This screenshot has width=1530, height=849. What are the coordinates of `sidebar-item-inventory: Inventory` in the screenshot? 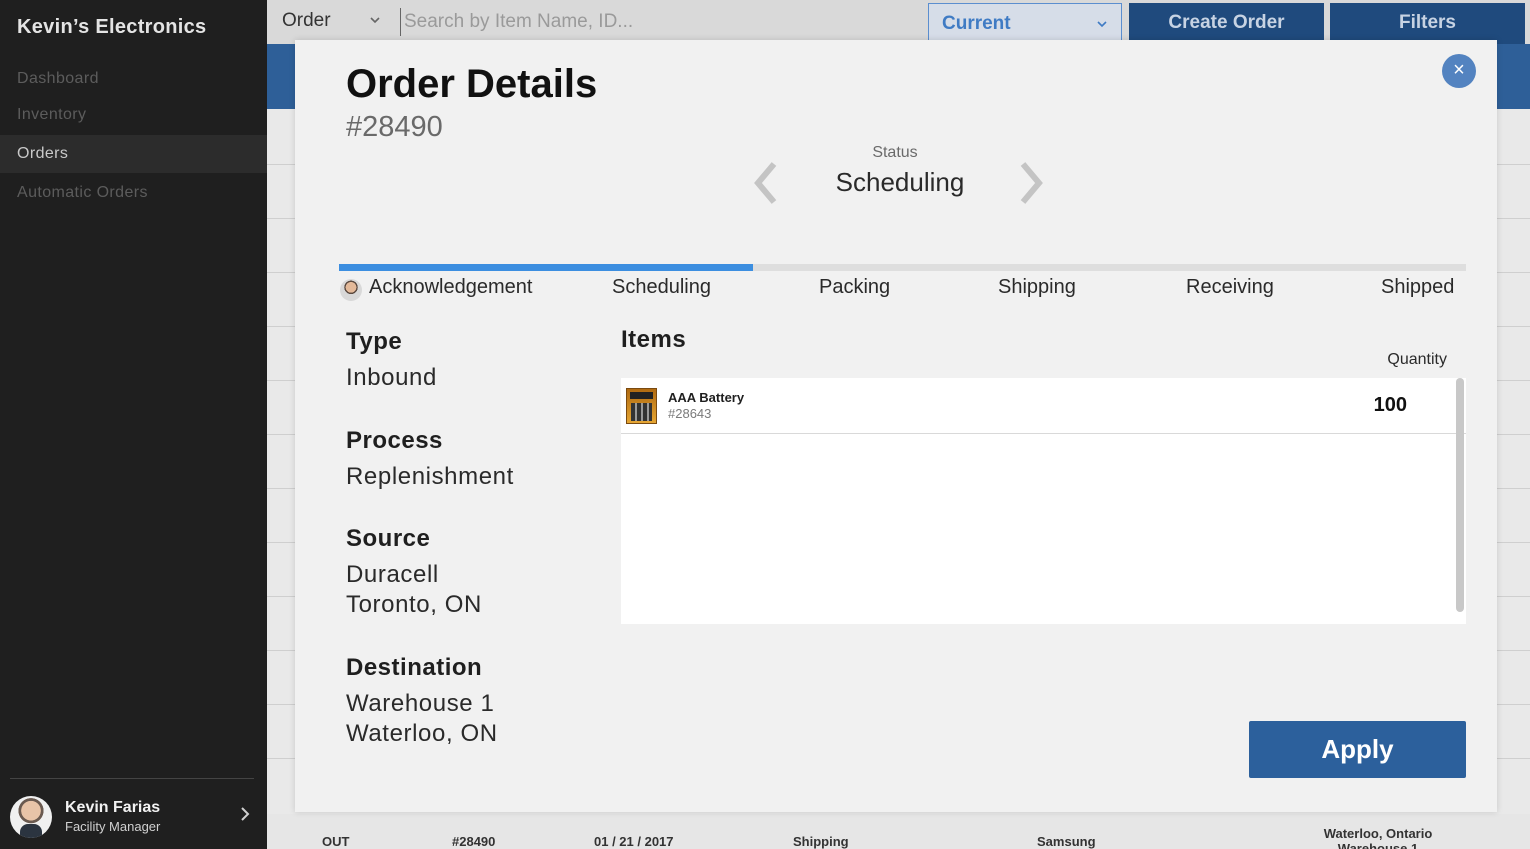 It's located at (133, 115).